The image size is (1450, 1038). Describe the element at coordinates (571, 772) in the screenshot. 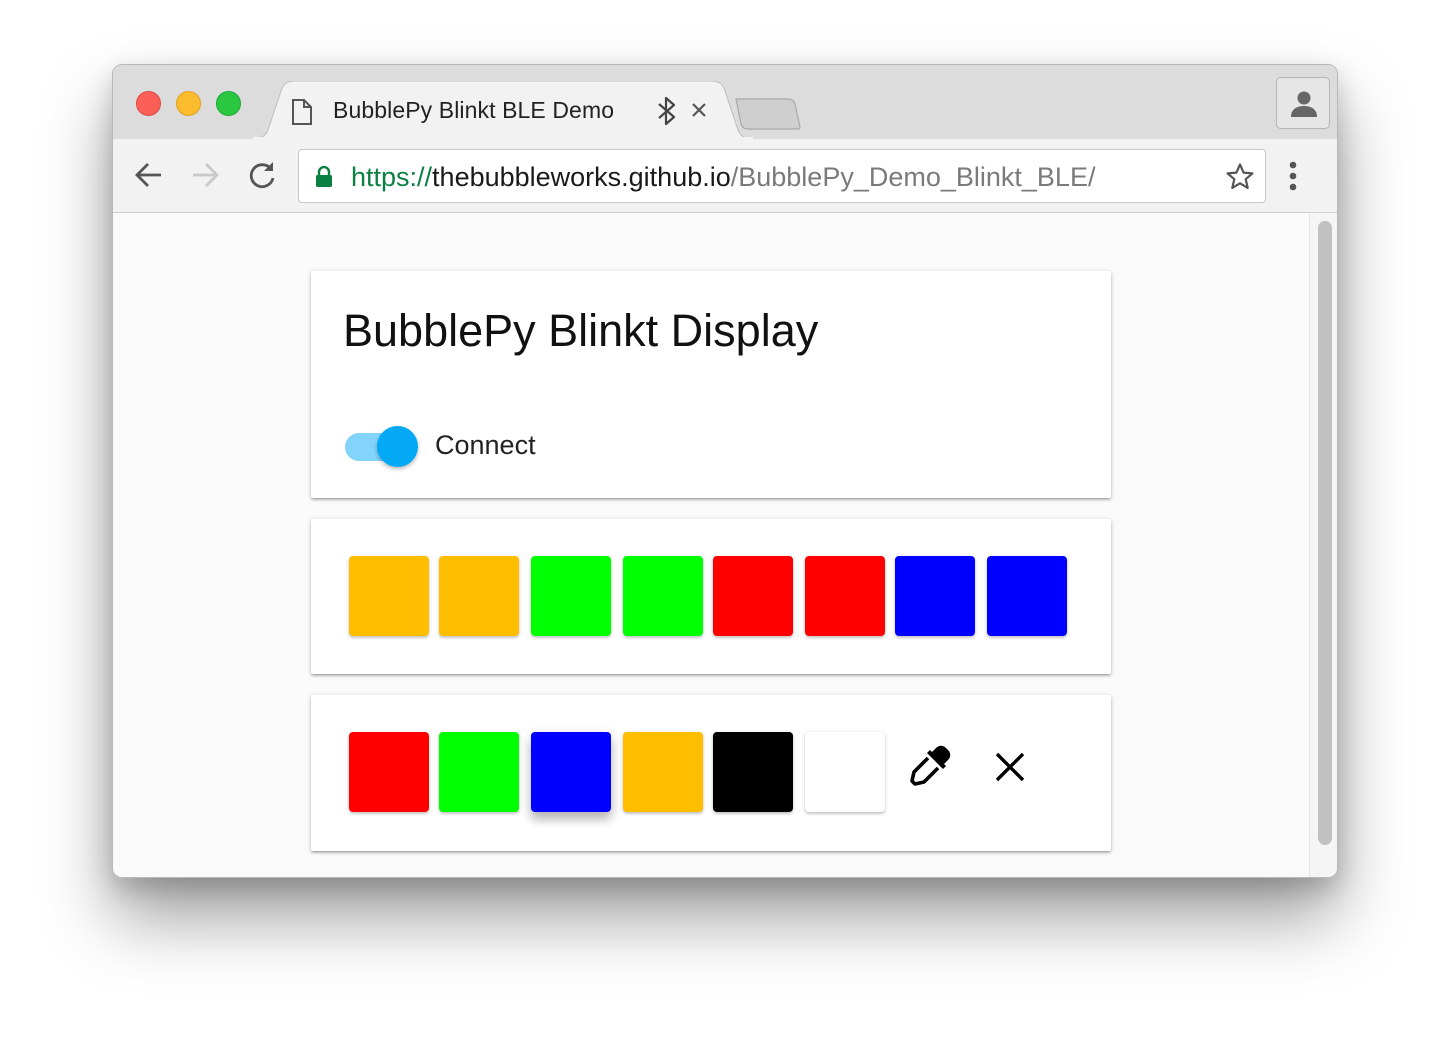

I see `palette-swatch-blue` at that location.